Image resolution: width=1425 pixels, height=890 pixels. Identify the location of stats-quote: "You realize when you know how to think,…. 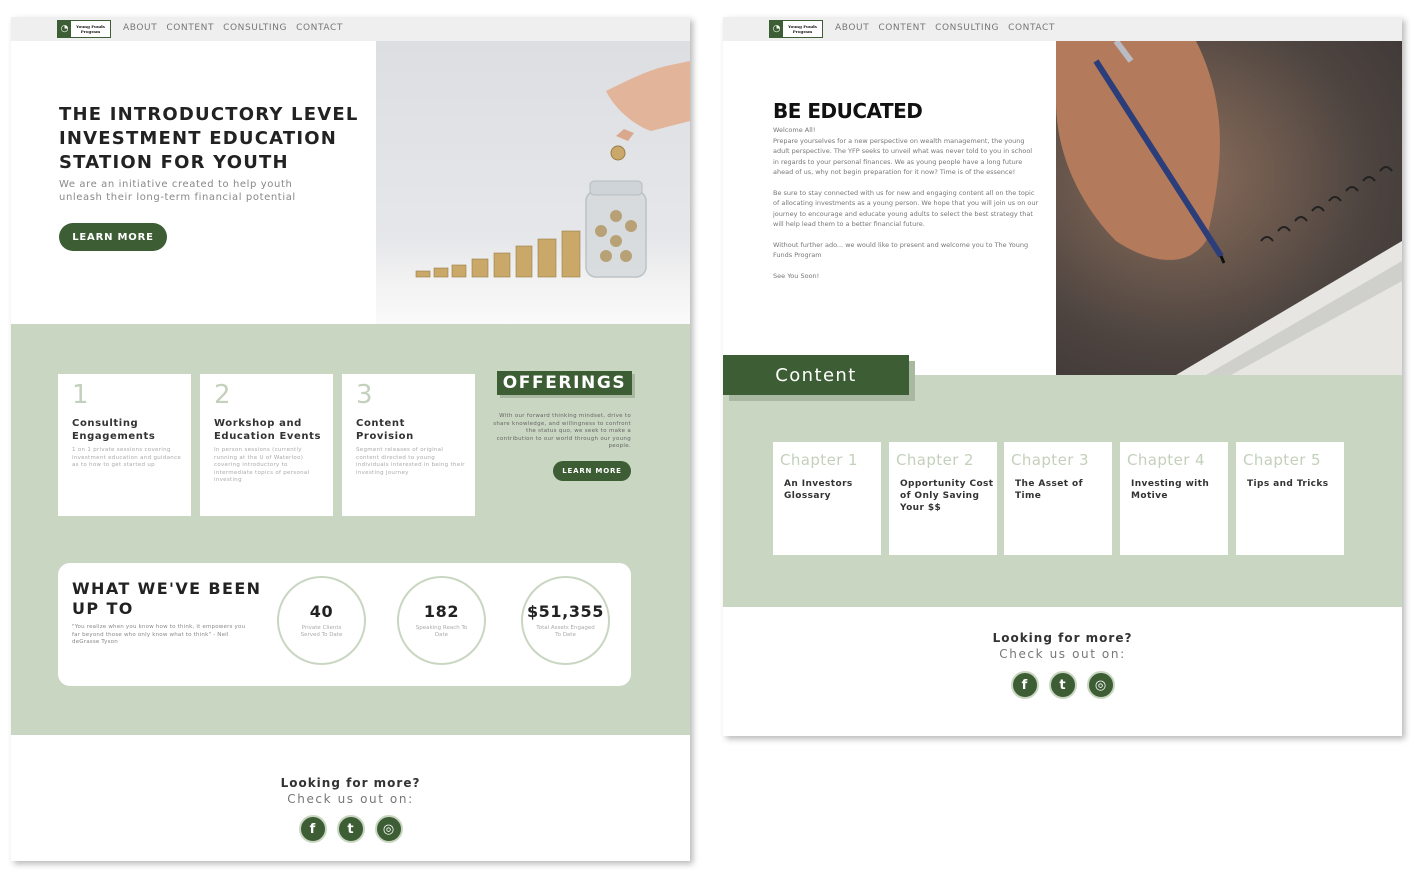
(159, 634).